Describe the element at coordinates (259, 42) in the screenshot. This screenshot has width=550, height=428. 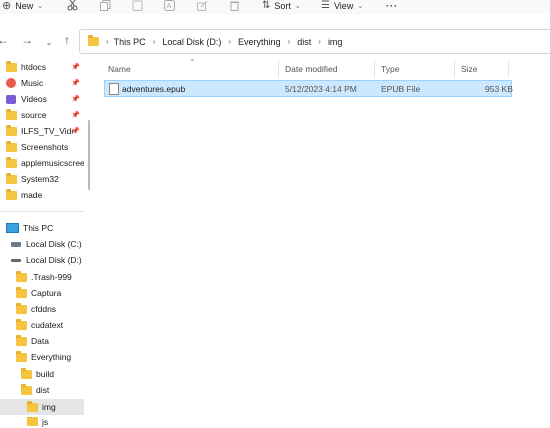
I see `breadcrumb-everything: Everything` at that location.